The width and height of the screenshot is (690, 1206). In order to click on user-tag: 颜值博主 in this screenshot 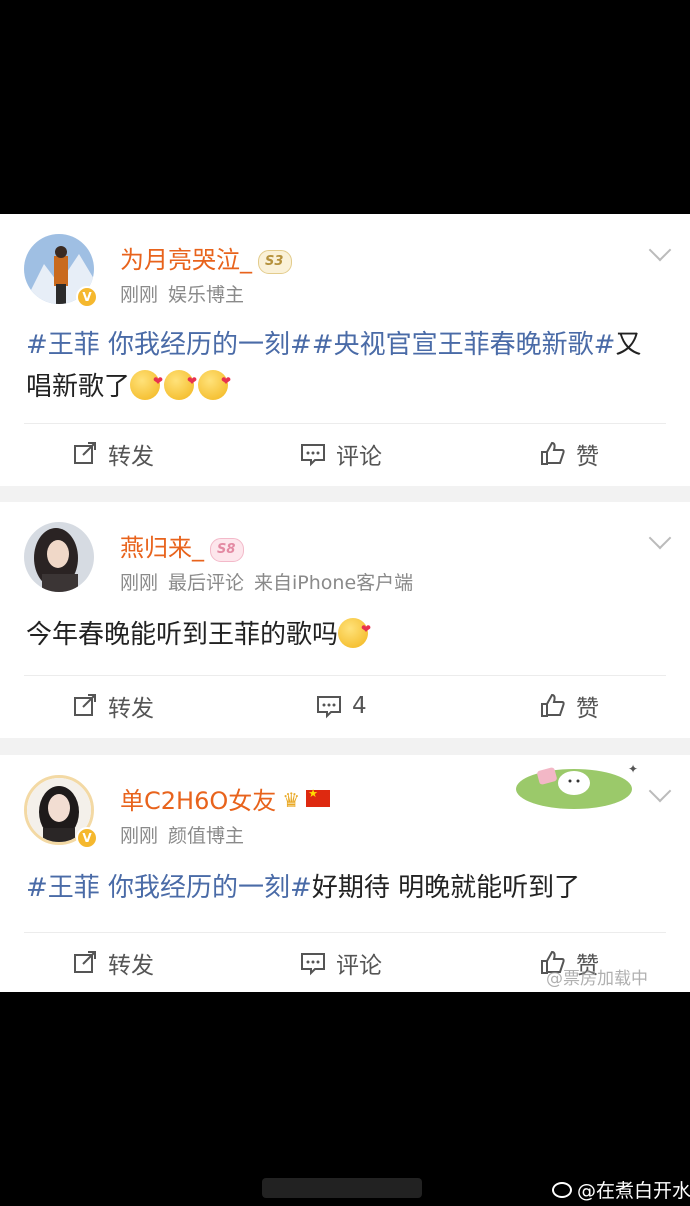, I will do `click(206, 836)`.